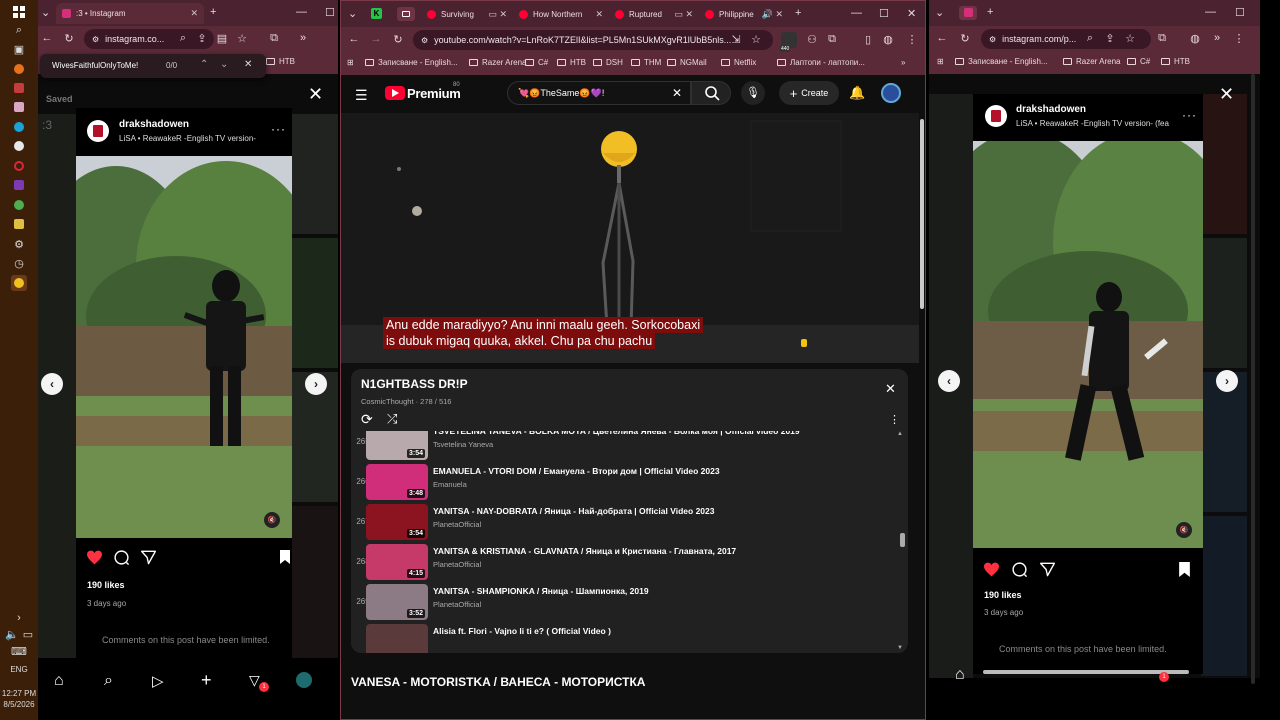 This screenshot has width=1280, height=720. I want to click on bookmark-star-icon: ☆, so click(1130, 38).